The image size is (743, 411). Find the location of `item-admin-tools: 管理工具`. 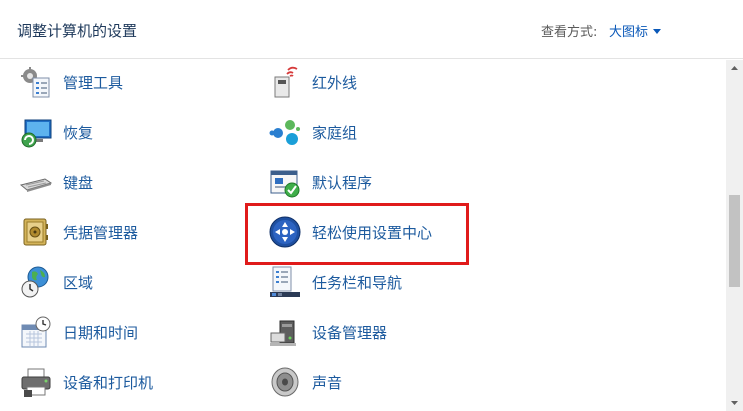

item-admin-tools: 管理工具 is located at coordinates (119, 82).